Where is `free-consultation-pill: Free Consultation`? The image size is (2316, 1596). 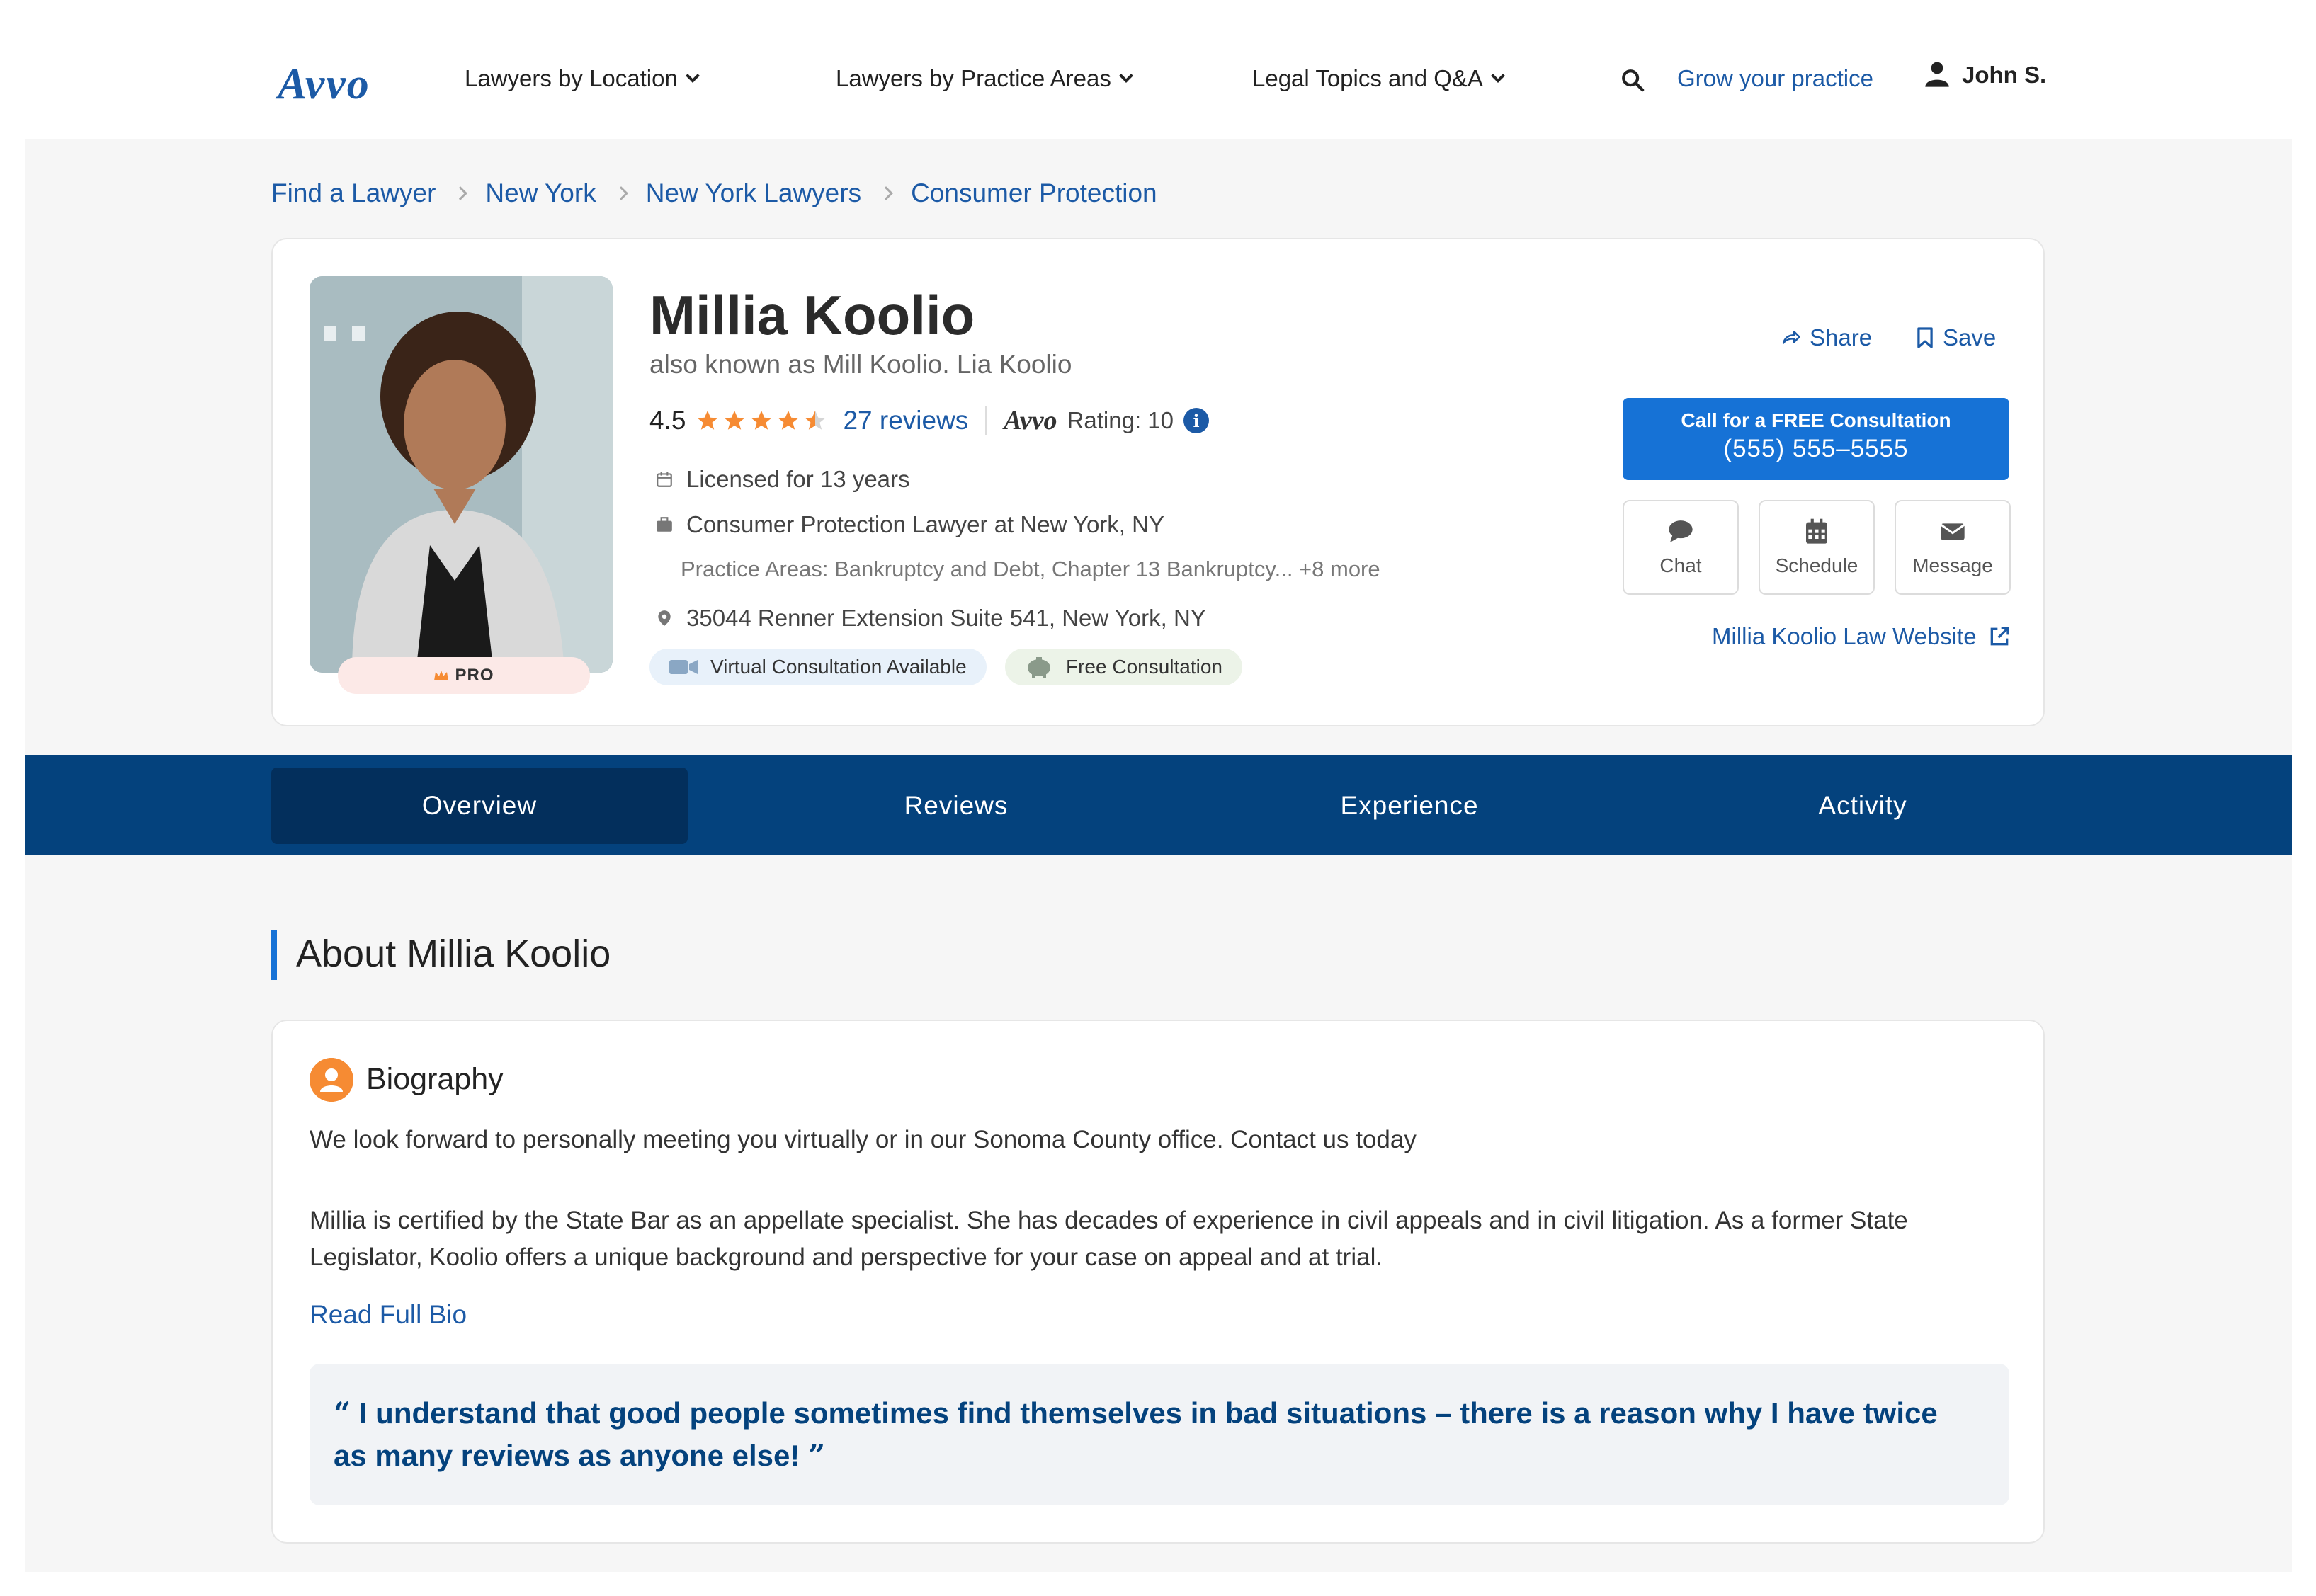
free-consultation-pill: Free Consultation is located at coordinates (1124, 667).